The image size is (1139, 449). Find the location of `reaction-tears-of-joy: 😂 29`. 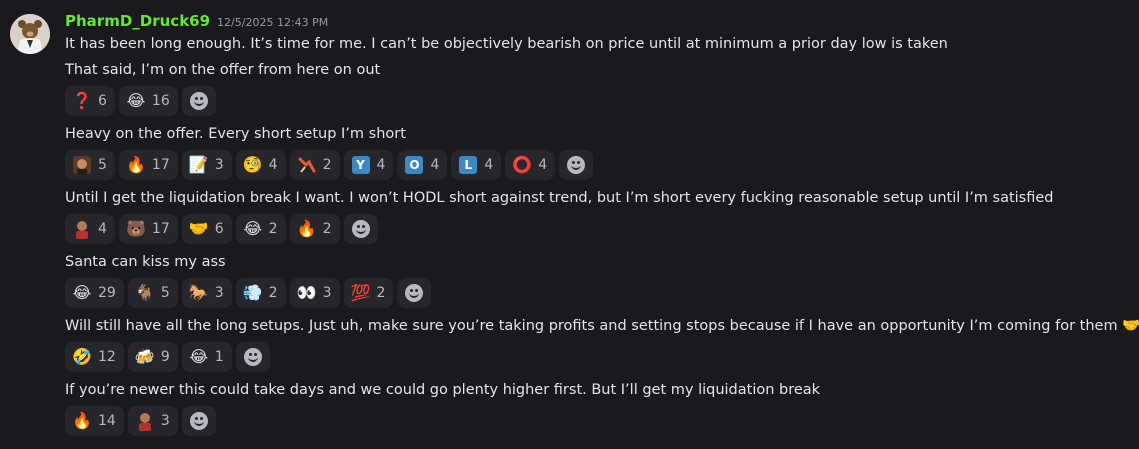

reaction-tears-of-joy: 😂 29 is located at coordinates (94, 293).